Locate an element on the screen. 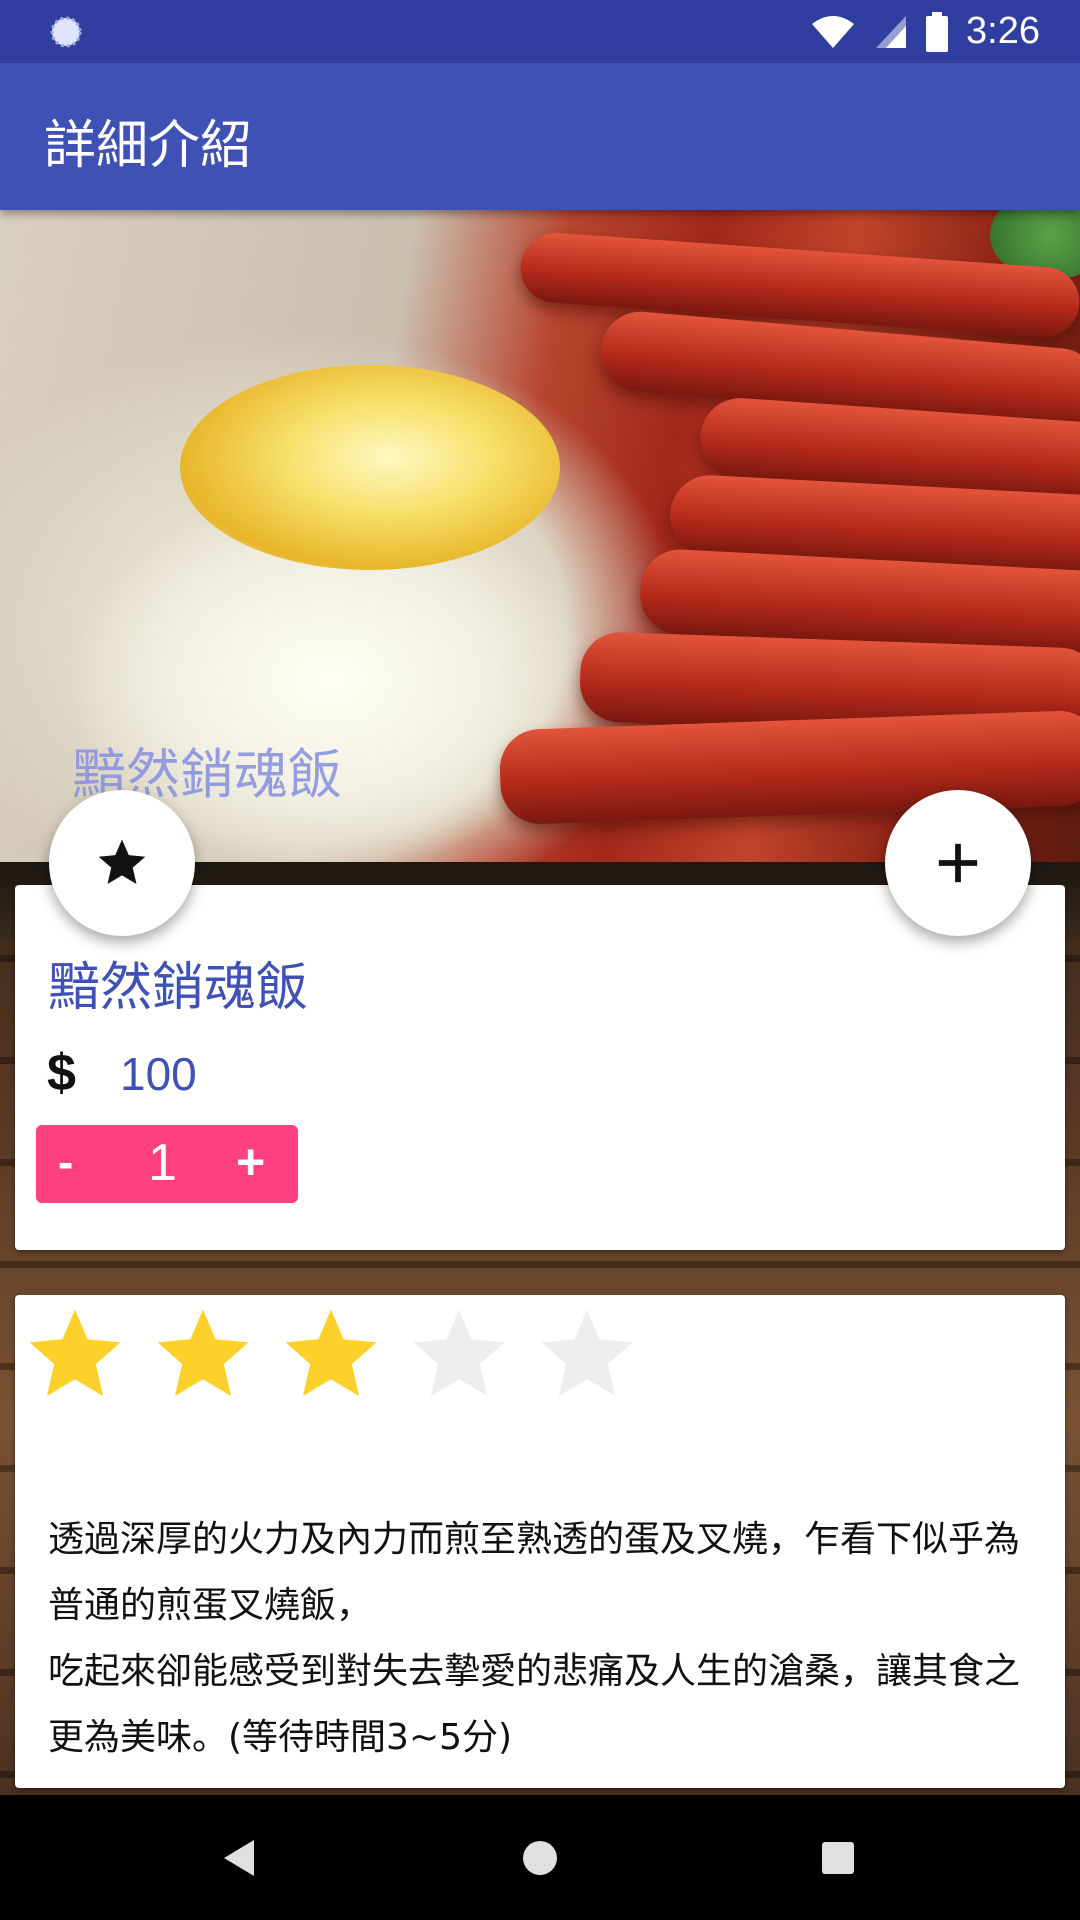 This screenshot has height=1920, width=1080. signal-icon is located at coordinates (891, 31).